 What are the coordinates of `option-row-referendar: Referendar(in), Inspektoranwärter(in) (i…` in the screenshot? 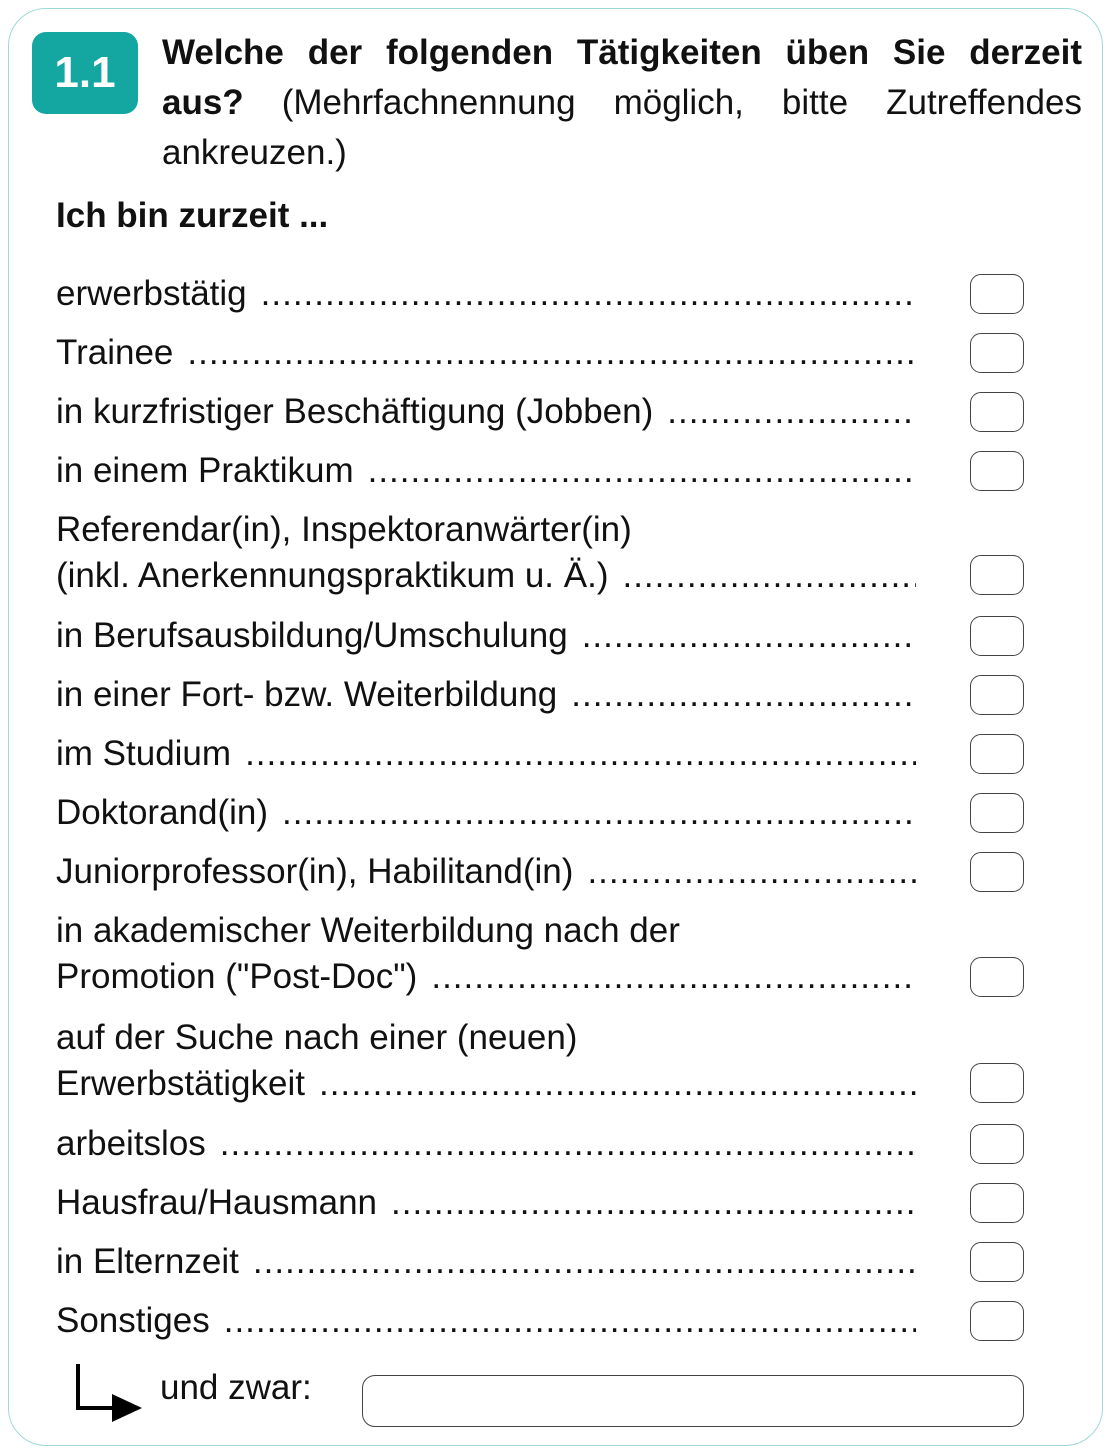 It's located at (486, 553).